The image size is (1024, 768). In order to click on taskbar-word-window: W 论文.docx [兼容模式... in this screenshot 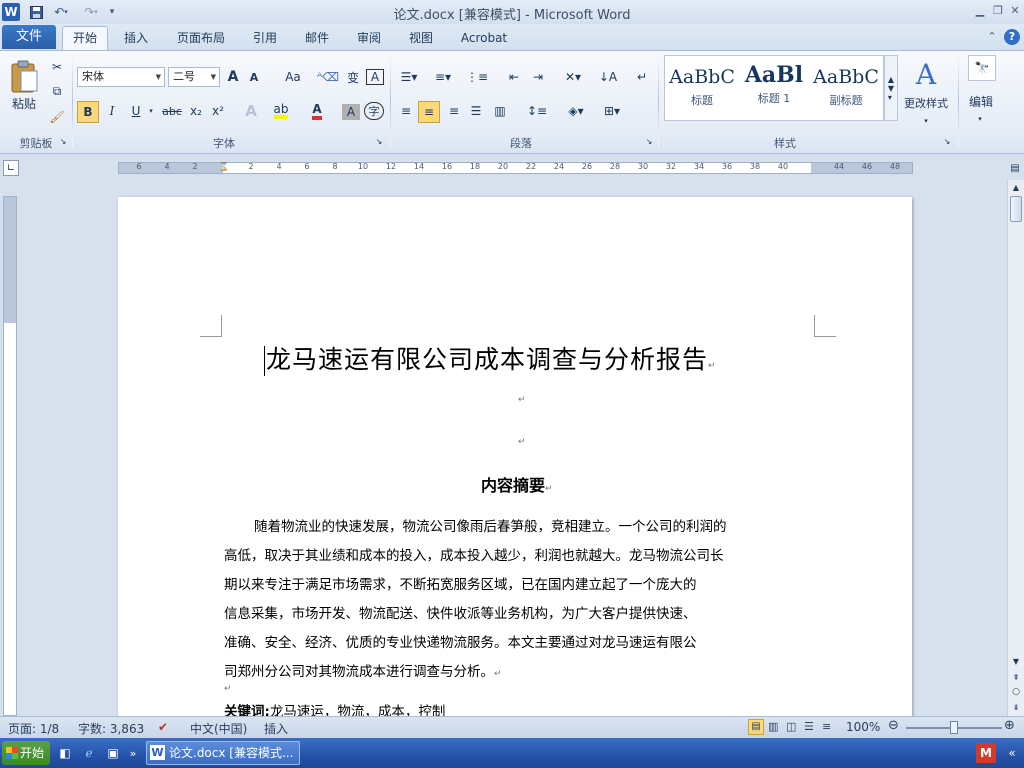, I will do `click(223, 753)`.